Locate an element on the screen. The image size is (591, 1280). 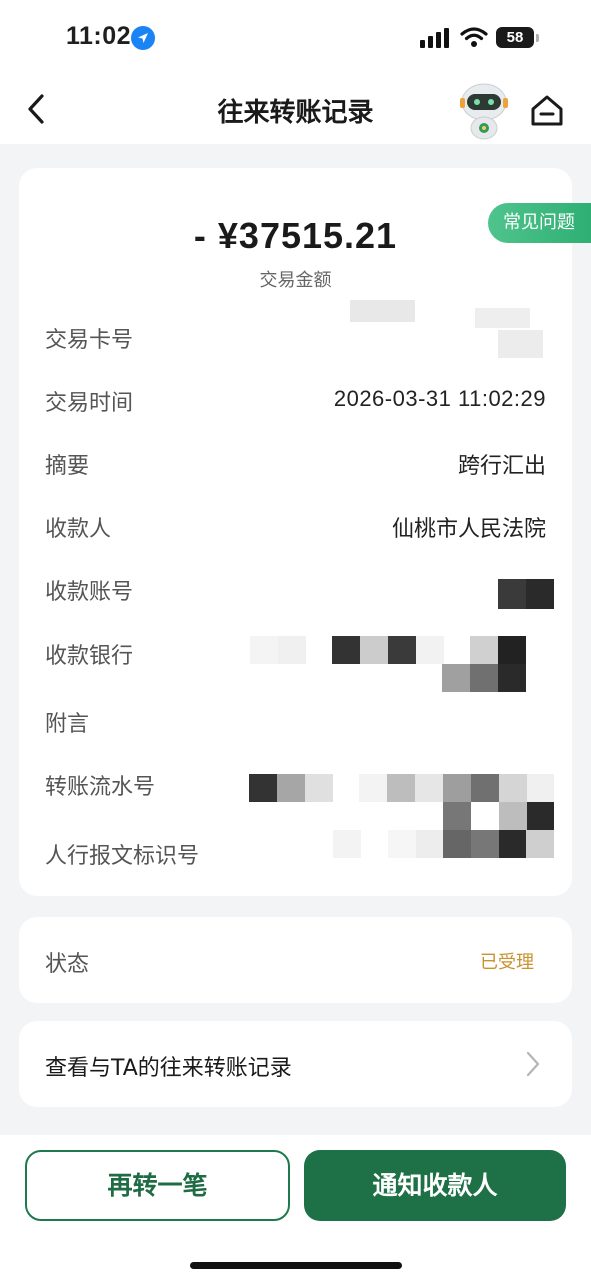
payee-account-label: 收款账号 is located at coordinates (89, 592).